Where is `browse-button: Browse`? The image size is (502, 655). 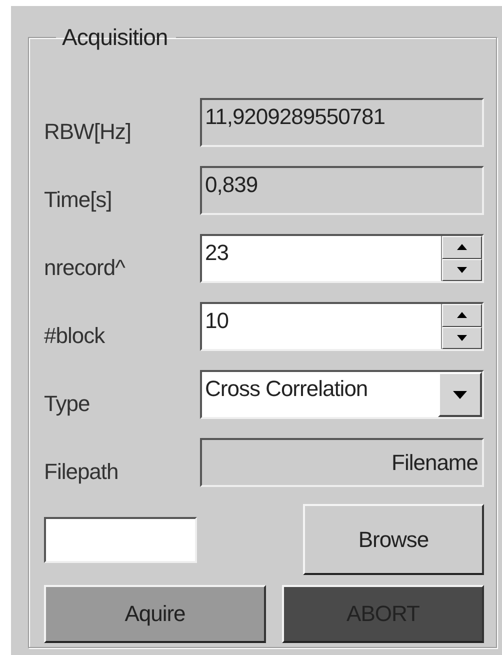 browse-button: Browse is located at coordinates (393, 539).